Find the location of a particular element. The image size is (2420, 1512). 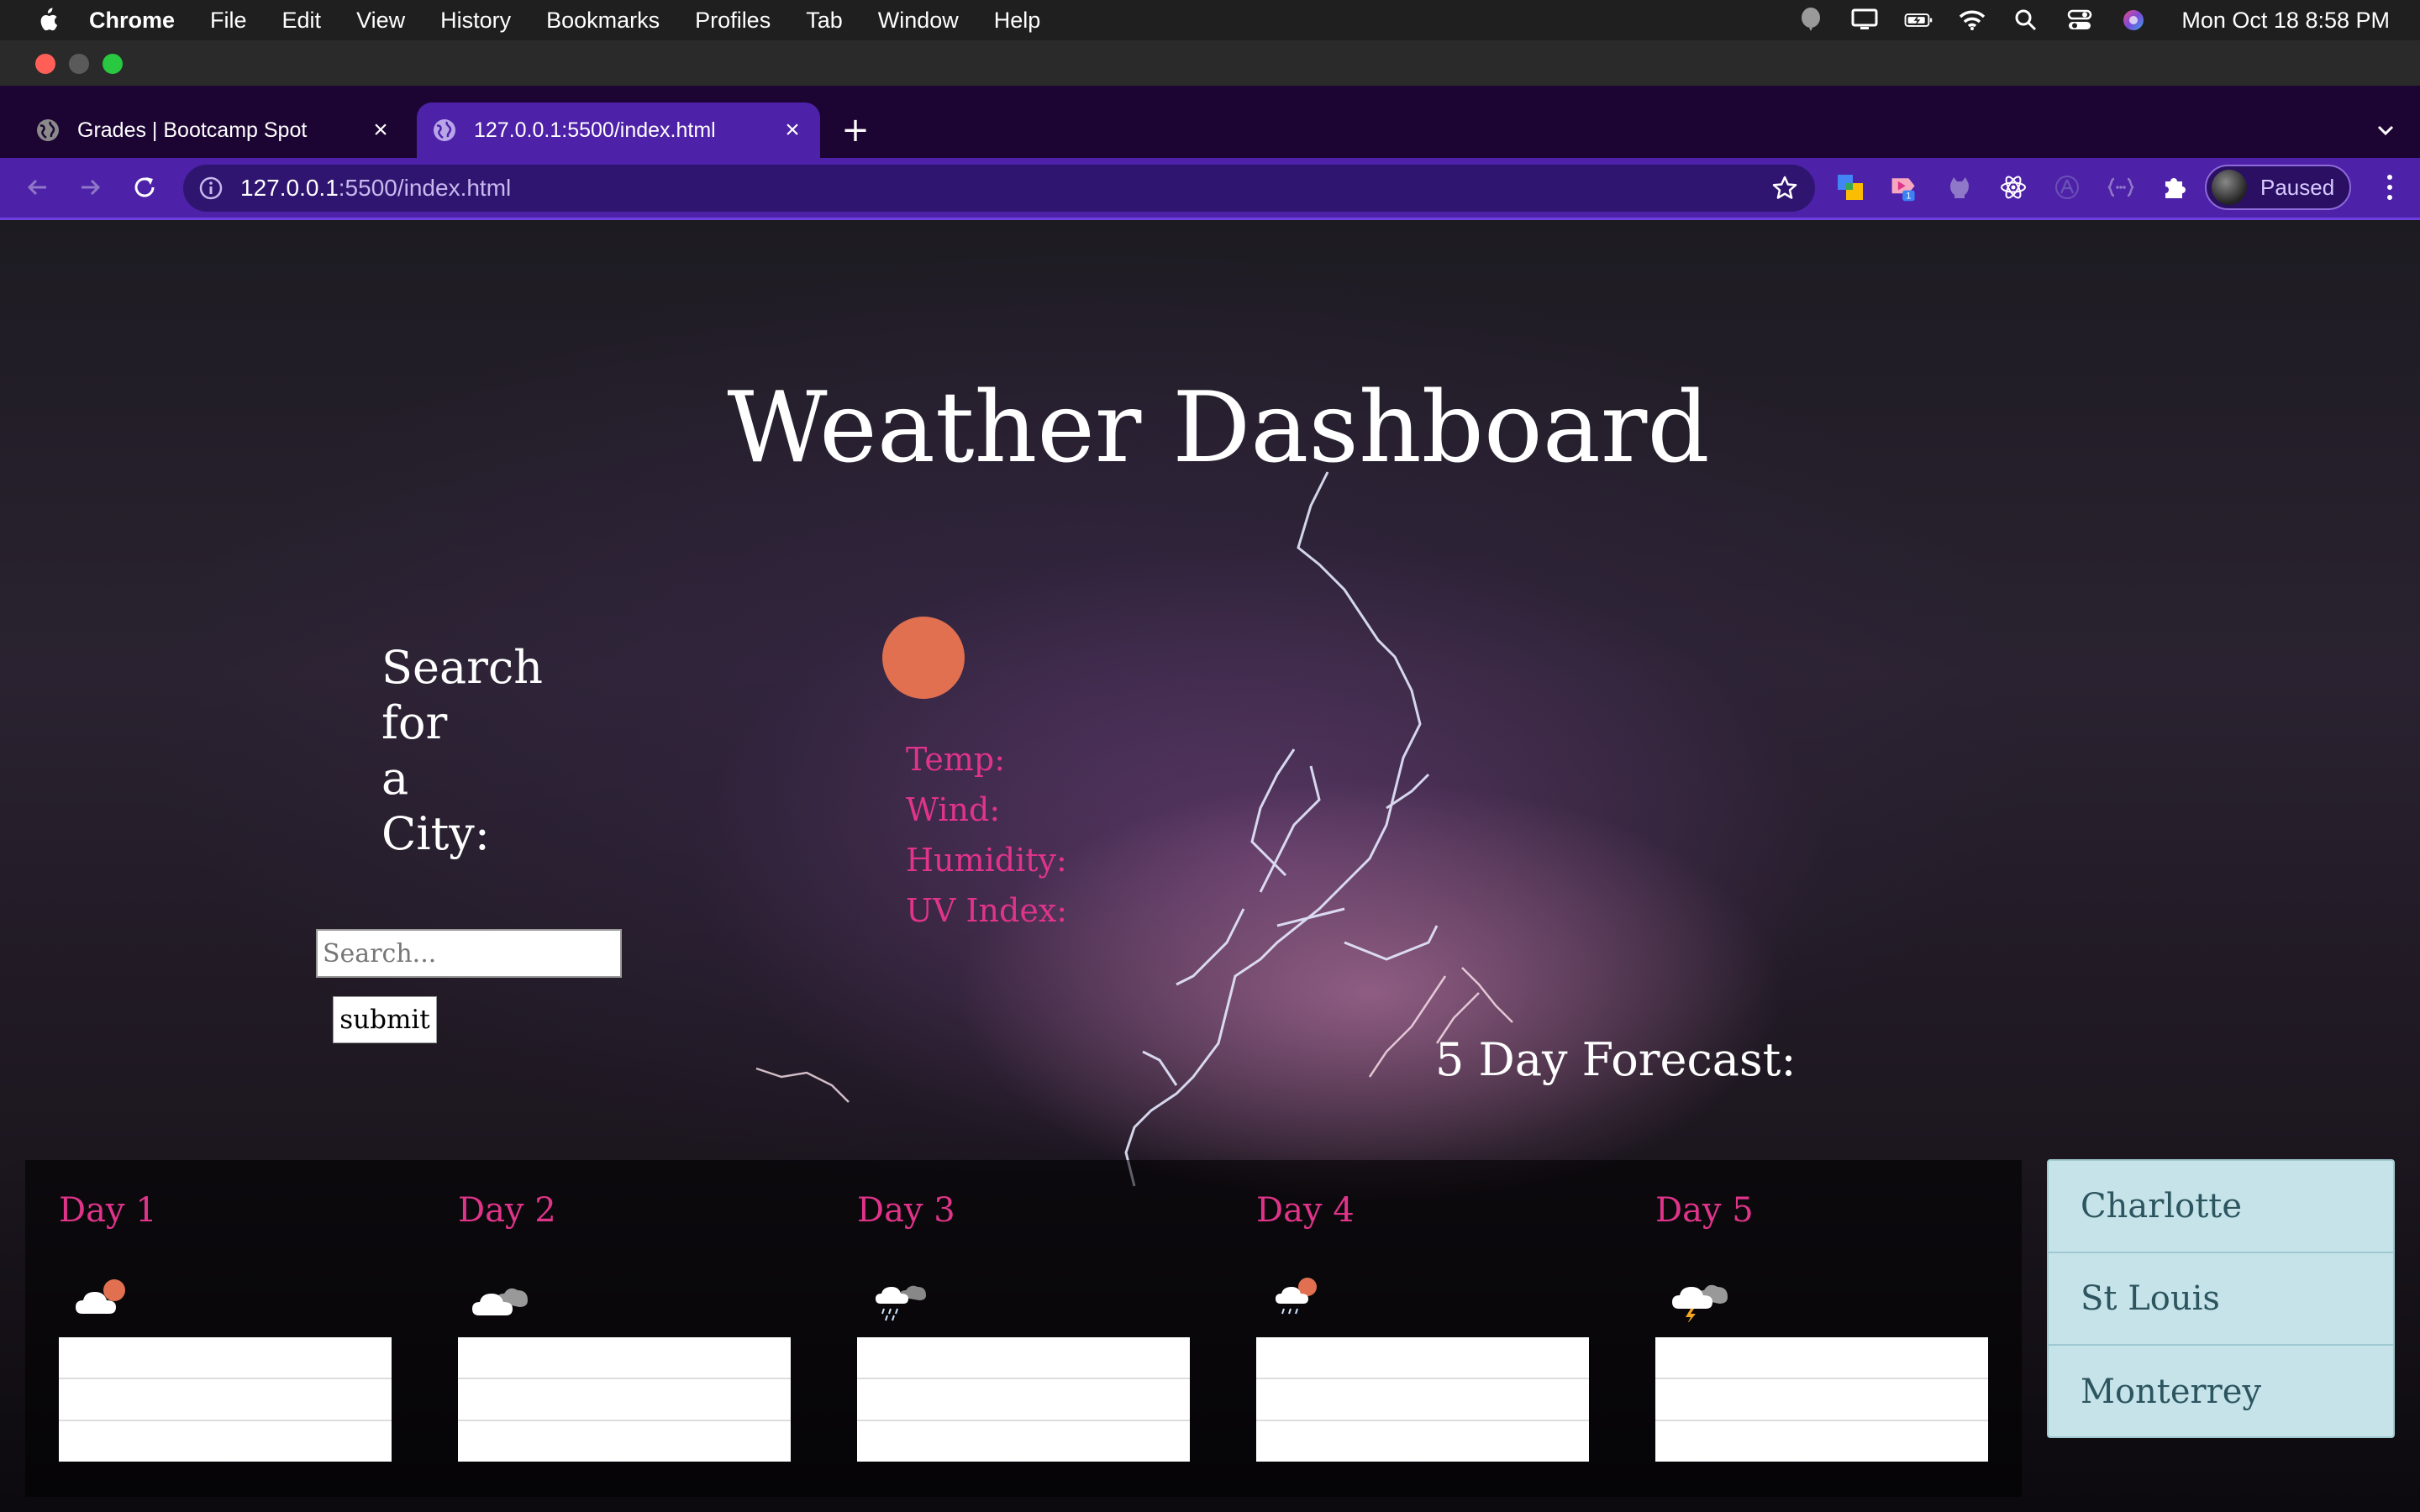

url-host: 127.0.0.1 is located at coordinates (289, 188).